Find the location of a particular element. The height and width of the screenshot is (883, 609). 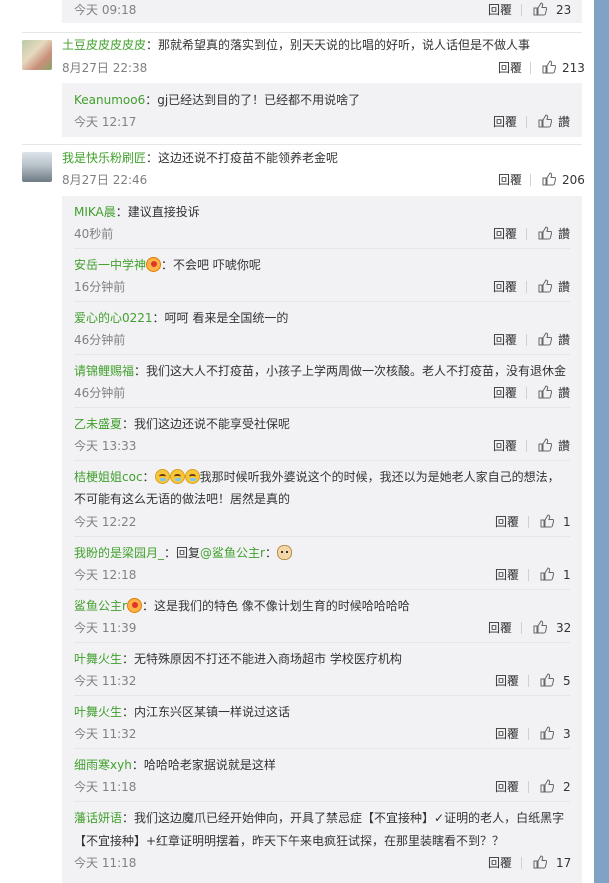

reply-text: MIKA晨：建议直接投诉 is located at coordinates (137, 212).